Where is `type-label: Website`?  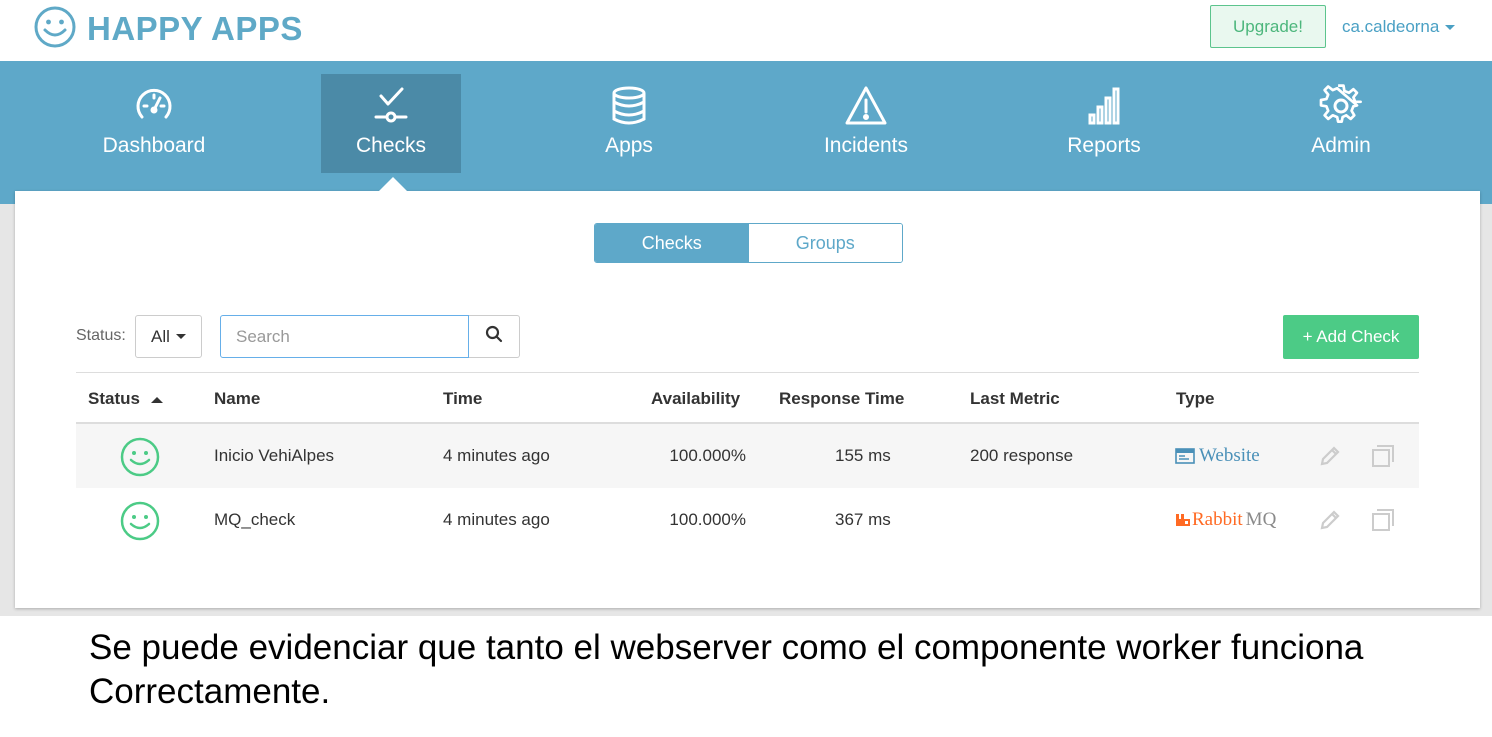
type-label: Website is located at coordinates (1229, 455).